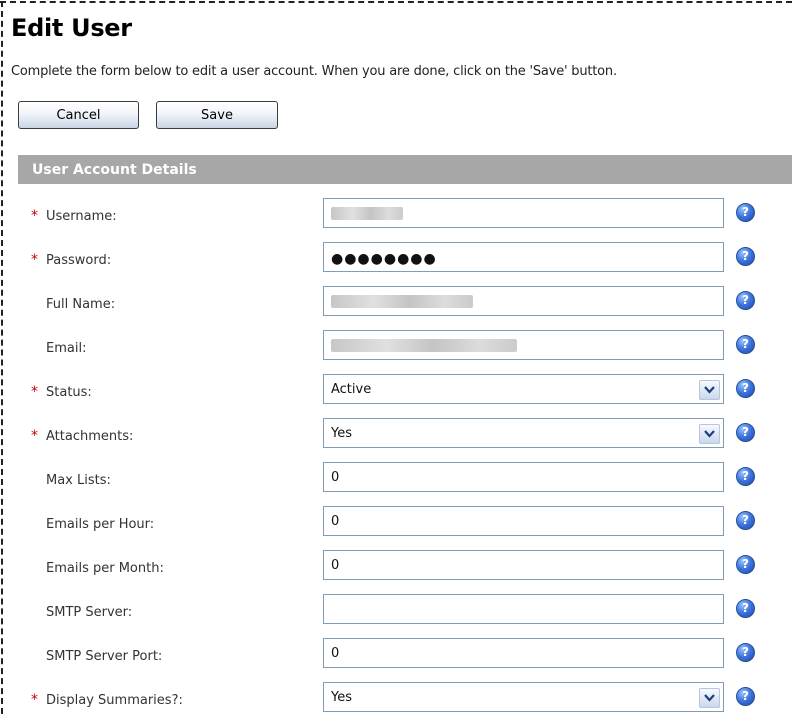 The image size is (792, 726). What do you see at coordinates (79, 260) in the screenshot?
I see `password-label: Password:` at bounding box center [79, 260].